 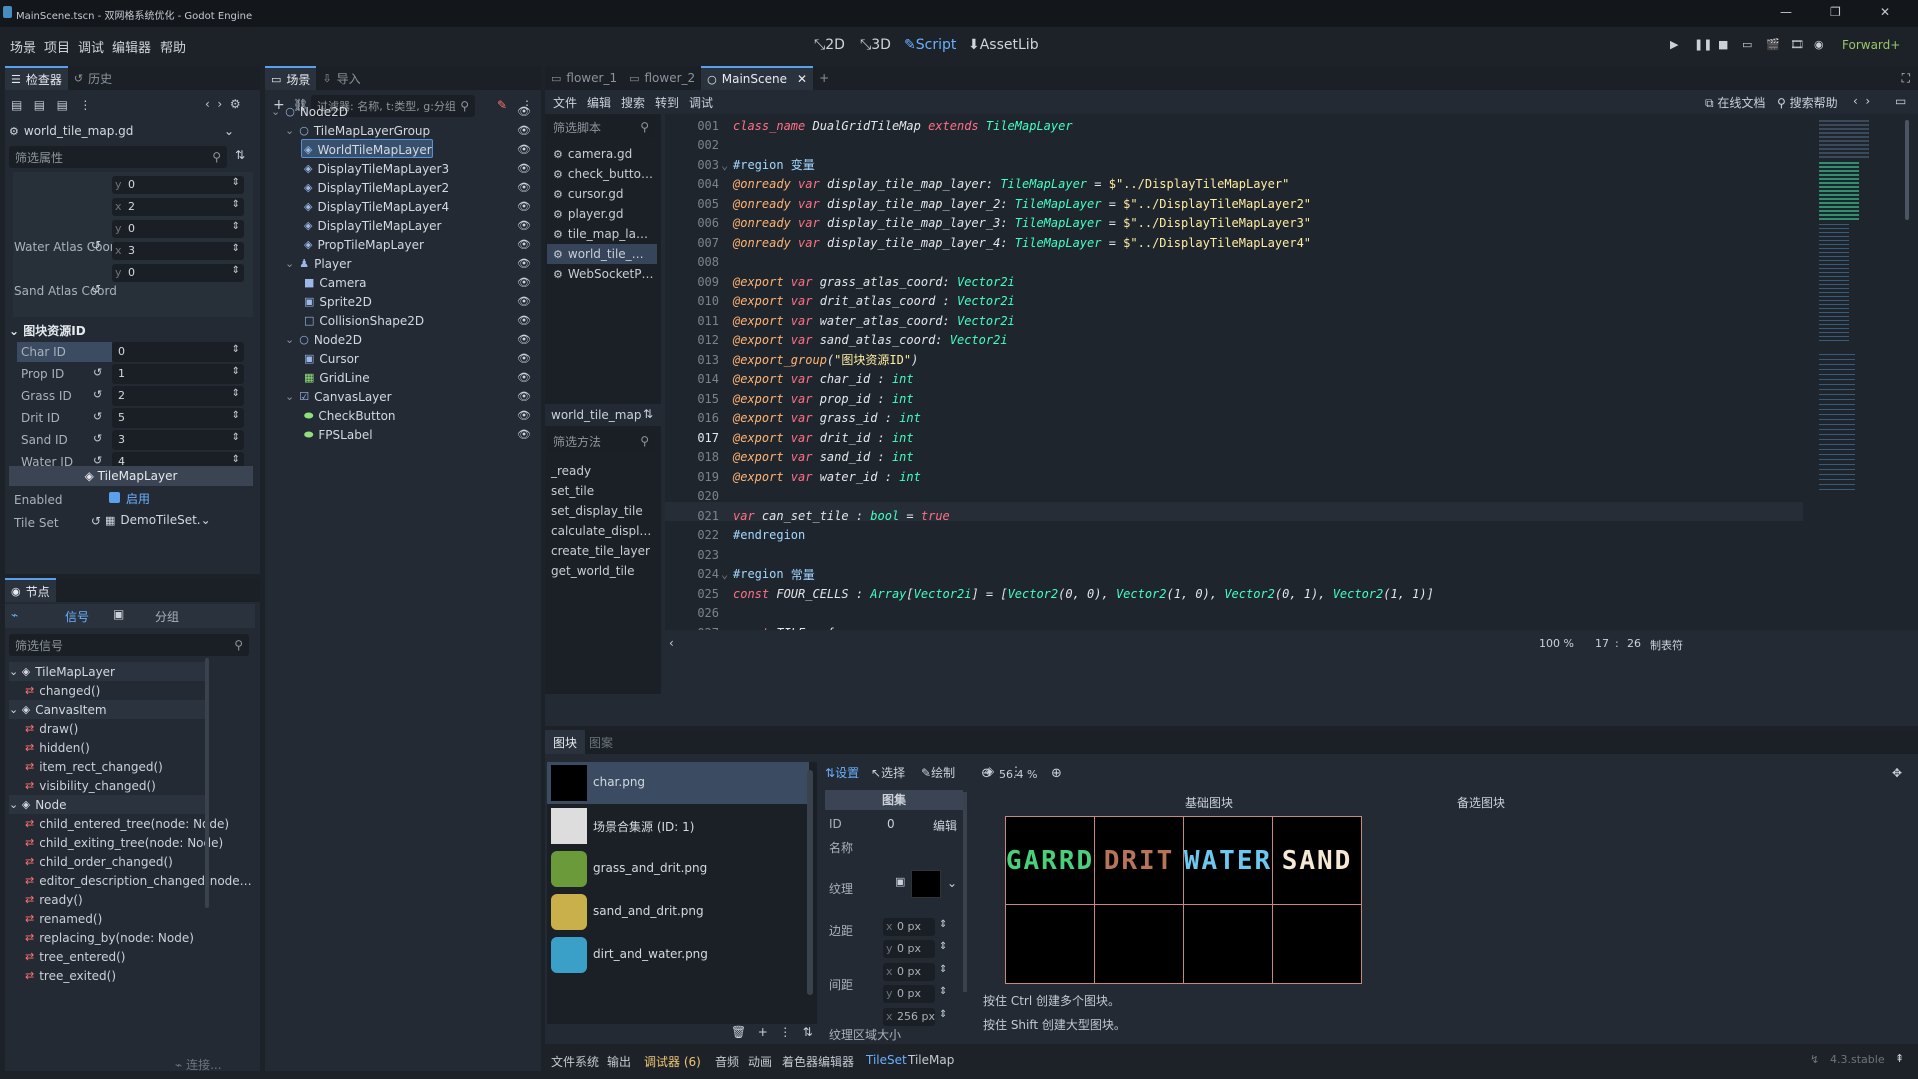 I want to click on tilemaplayer-section: ◈ TileMapLayer, so click(x=131, y=476).